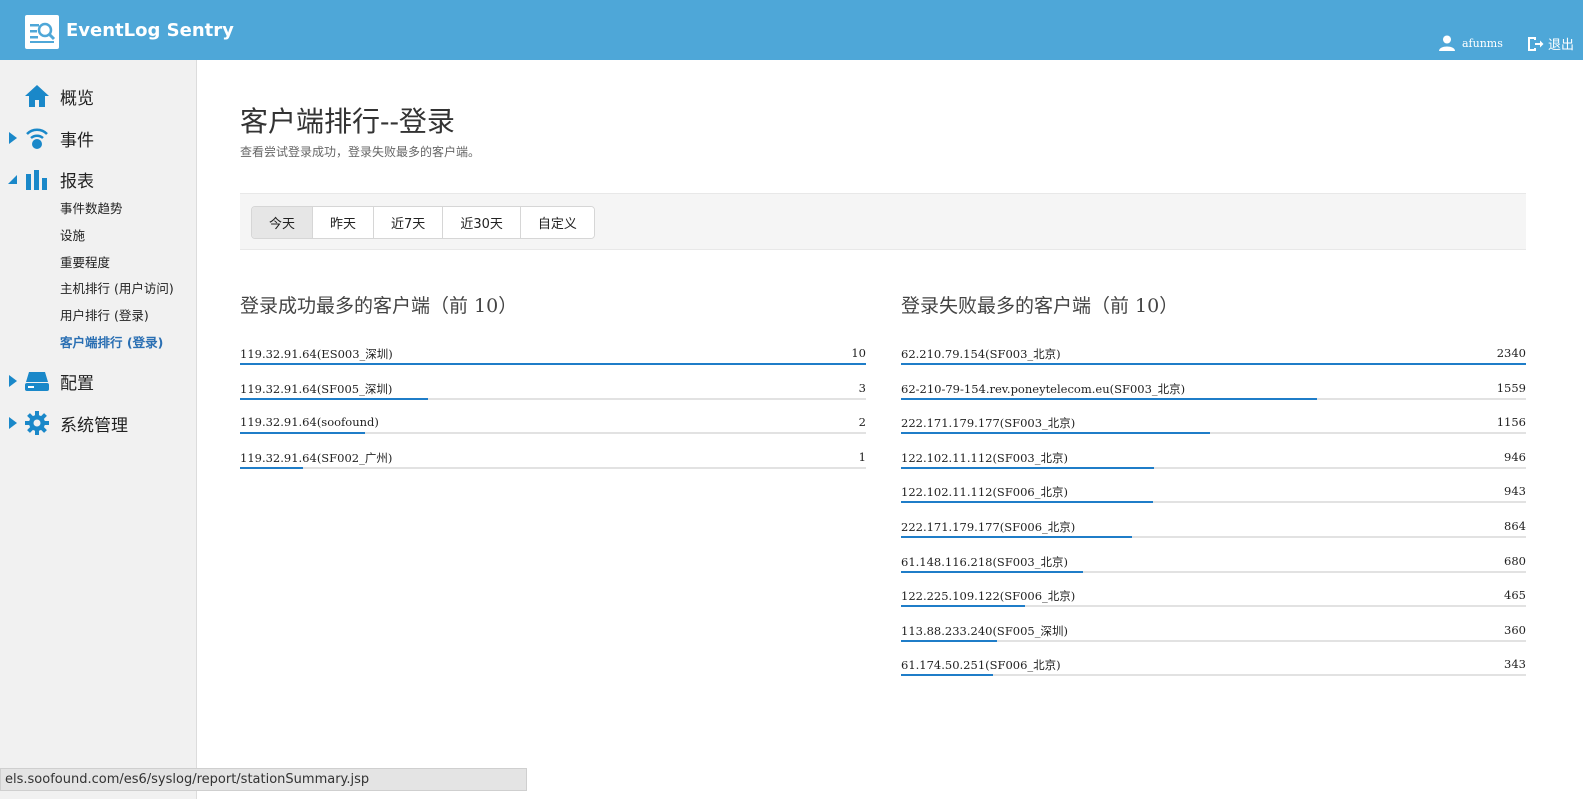  Describe the element at coordinates (984, 457) in the screenshot. I see `client-name: 122.102.11.112(SF003_北京)` at that location.